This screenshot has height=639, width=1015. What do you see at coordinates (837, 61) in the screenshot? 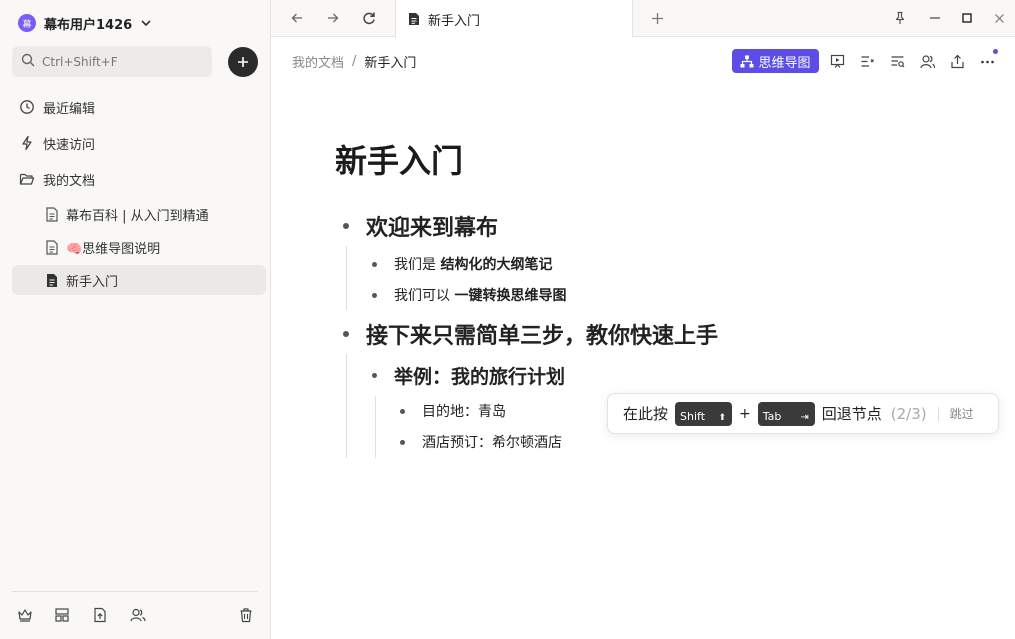
I see `presentation-icon` at bounding box center [837, 61].